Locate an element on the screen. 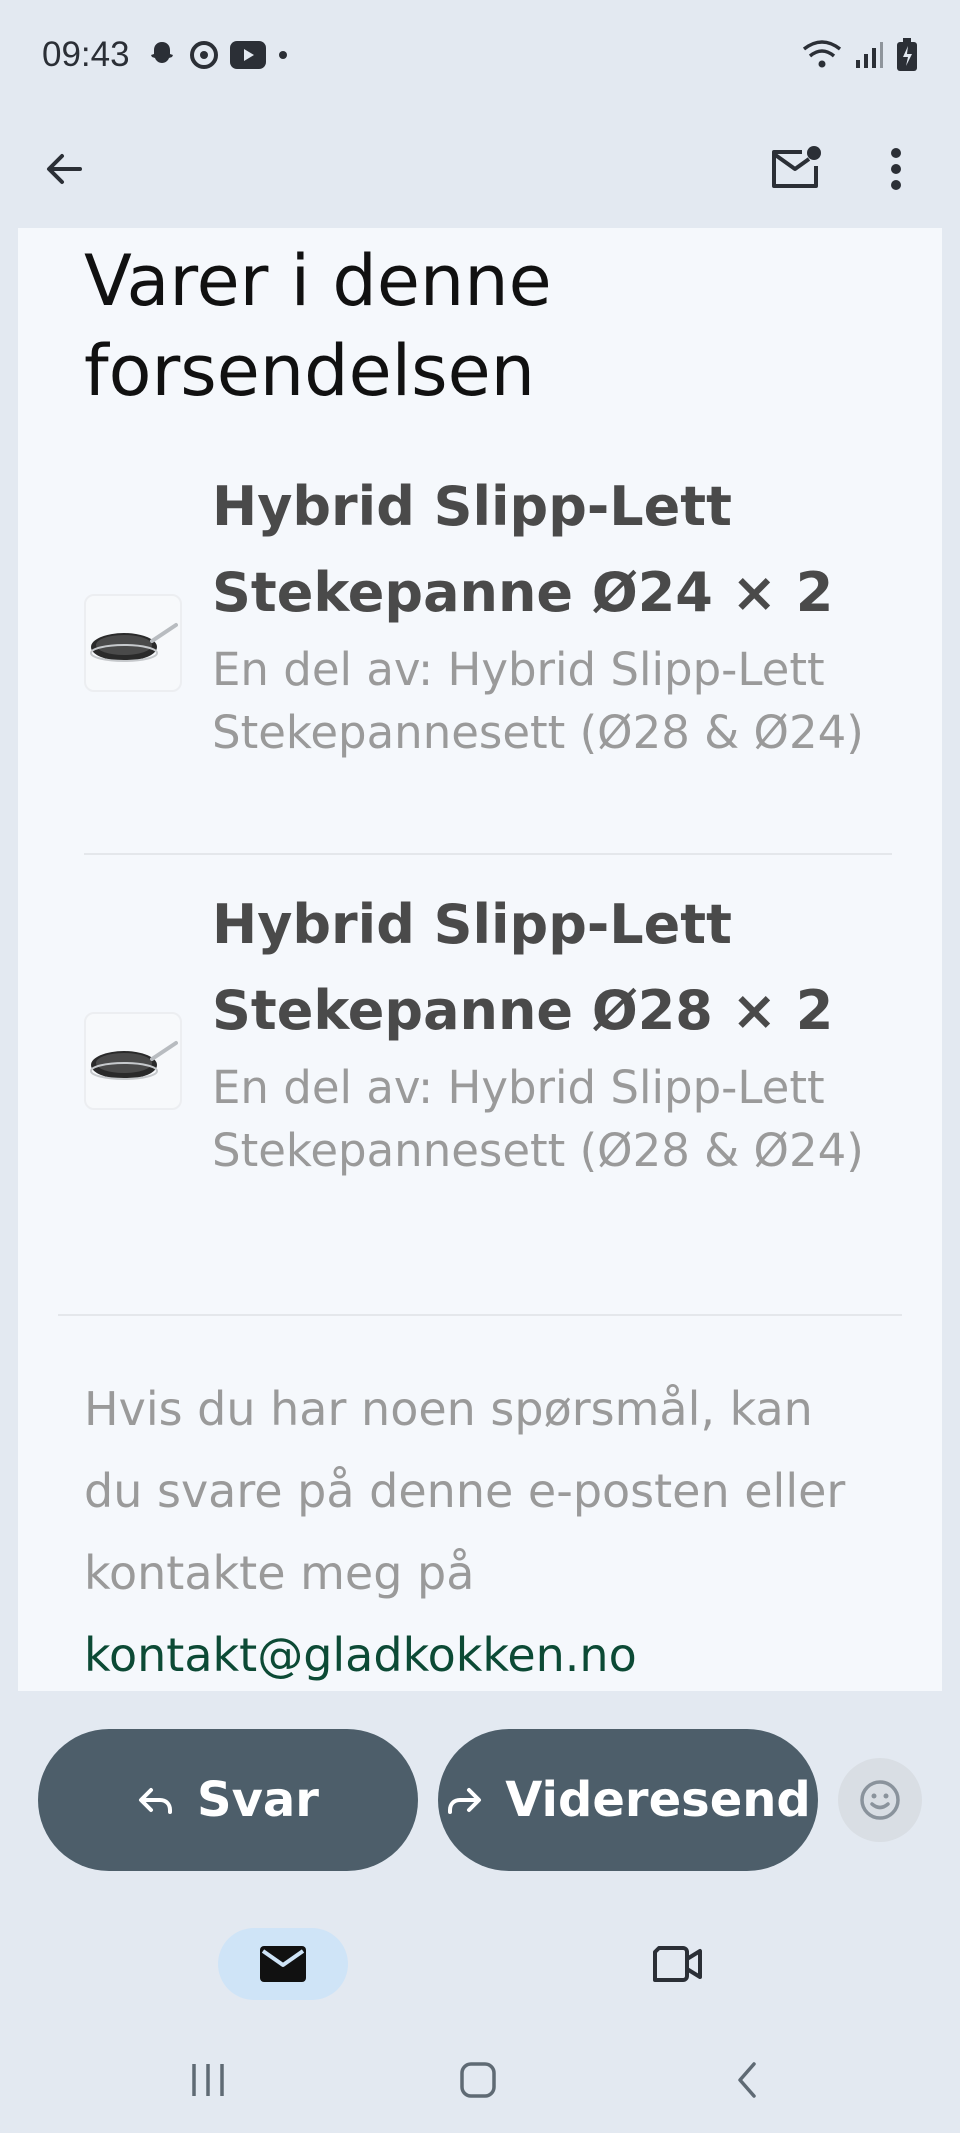 The image size is (960, 2133). signal-icon is located at coordinates (869, 55).